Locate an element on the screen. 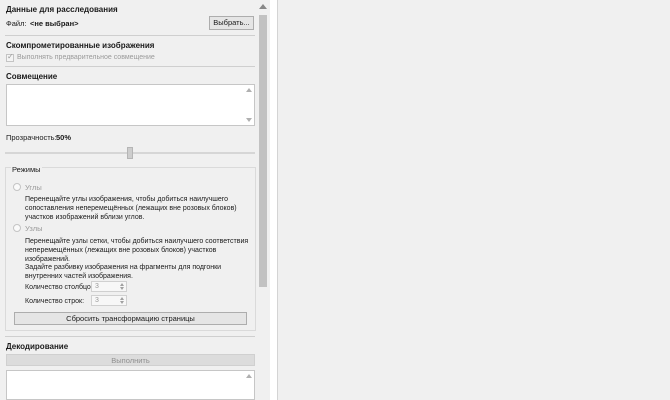 Image resolution: width=670 pixels, height=400 pixels. file-label: Файл: is located at coordinates (16, 23).